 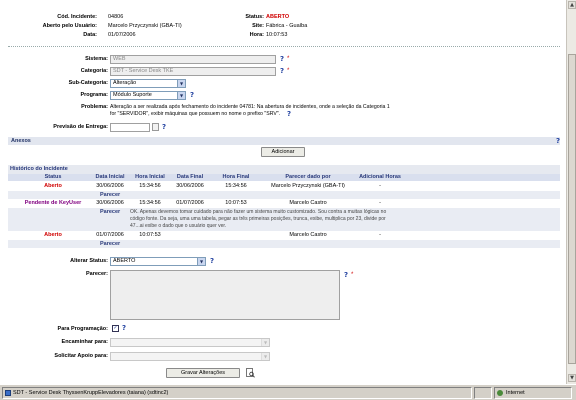 I want to click on incident-code-label: Cód. Incidente:, so click(x=77, y=17).